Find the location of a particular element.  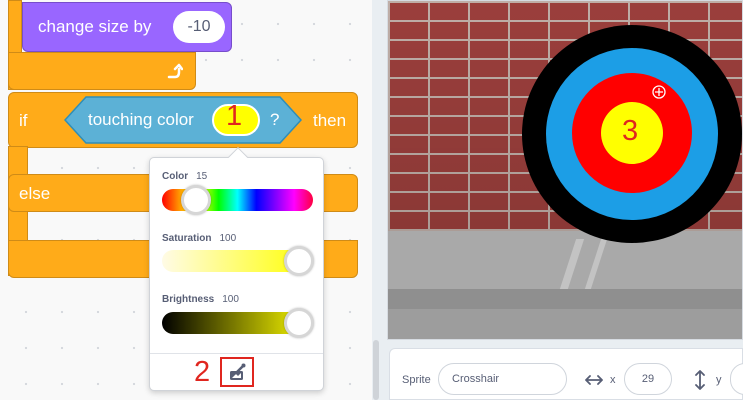

x-field: 29 is located at coordinates (648, 379).